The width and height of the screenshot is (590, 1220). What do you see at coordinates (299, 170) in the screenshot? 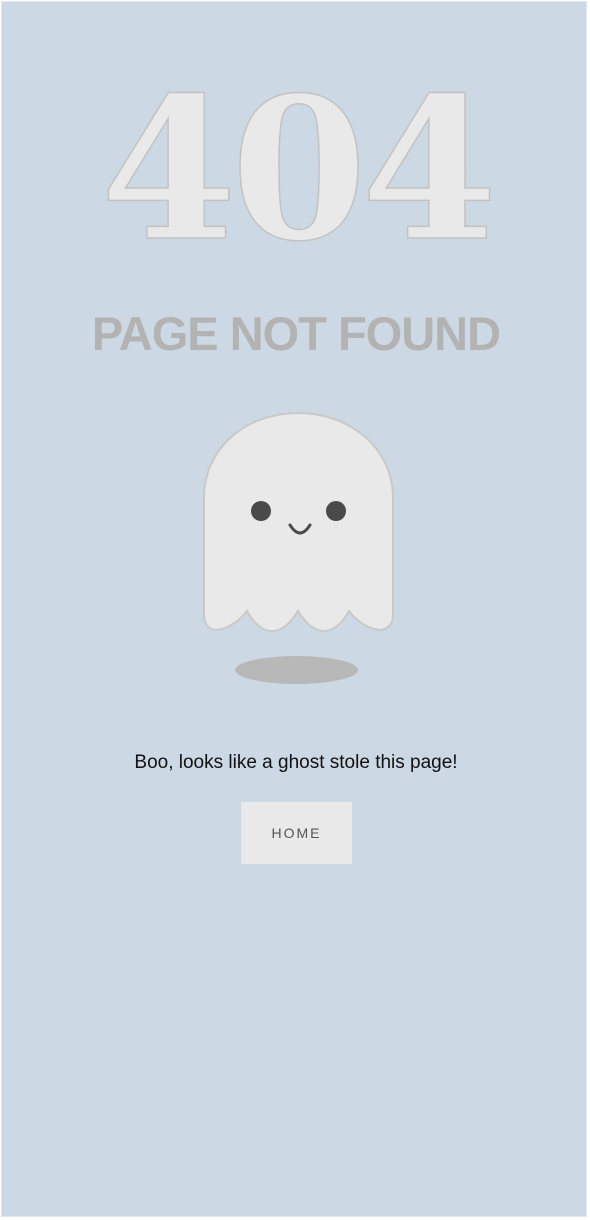
I see `error-code: 404` at bounding box center [299, 170].